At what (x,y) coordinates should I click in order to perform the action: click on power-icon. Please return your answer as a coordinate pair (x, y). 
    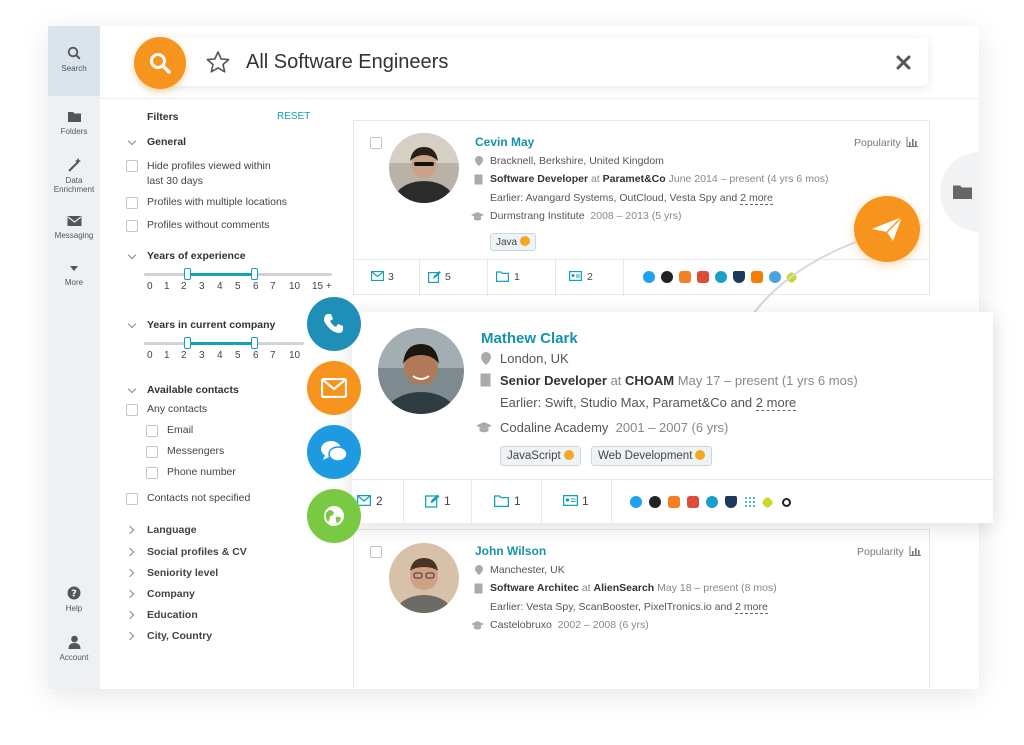
    Looking at the image, I should click on (712, 502).